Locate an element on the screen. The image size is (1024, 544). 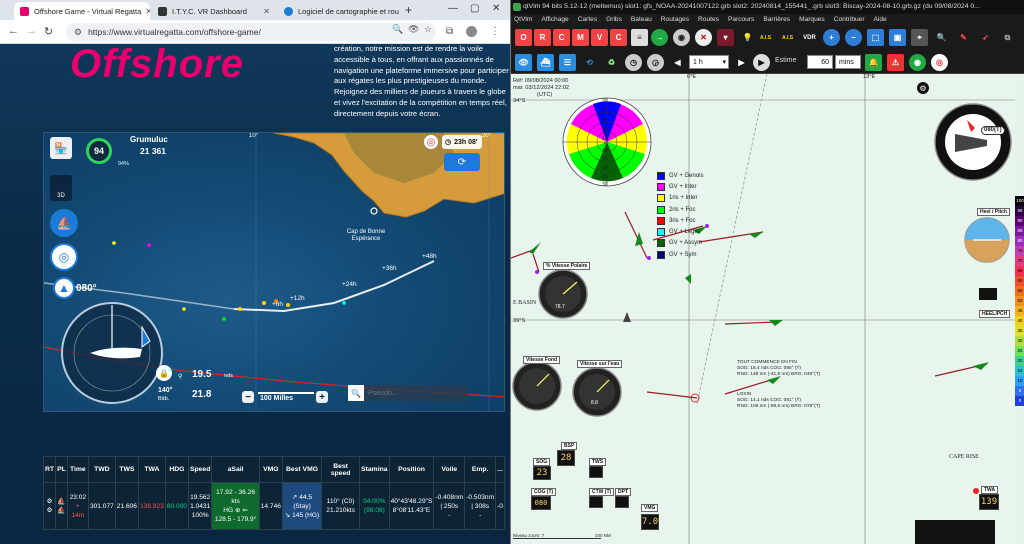
zoom-in-icon: + is located at coordinates (831, 37).